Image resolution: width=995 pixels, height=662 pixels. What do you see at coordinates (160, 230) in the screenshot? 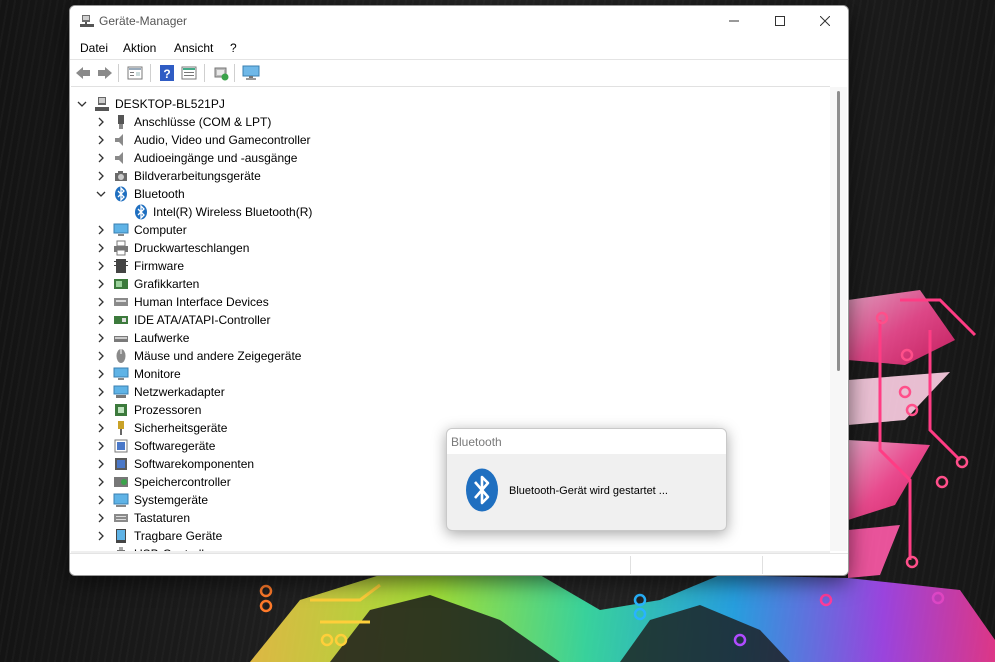
I see `tree-item-label: Computer` at bounding box center [160, 230].